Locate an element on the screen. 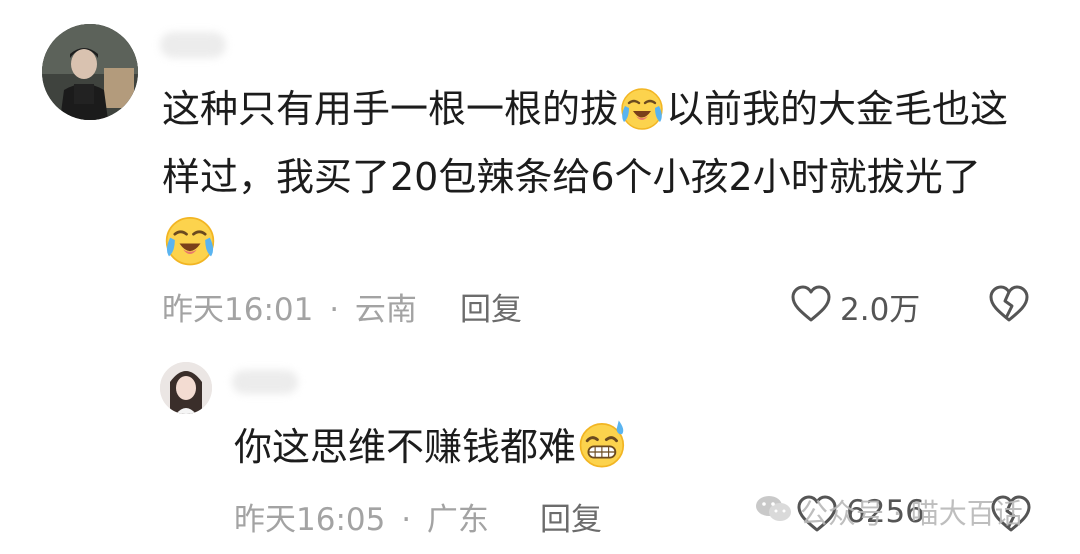 The image size is (1080, 554). comment-text: 这种只有用手一根一根的拔 以前我的大金毛也这 is located at coordinates (585, 114).